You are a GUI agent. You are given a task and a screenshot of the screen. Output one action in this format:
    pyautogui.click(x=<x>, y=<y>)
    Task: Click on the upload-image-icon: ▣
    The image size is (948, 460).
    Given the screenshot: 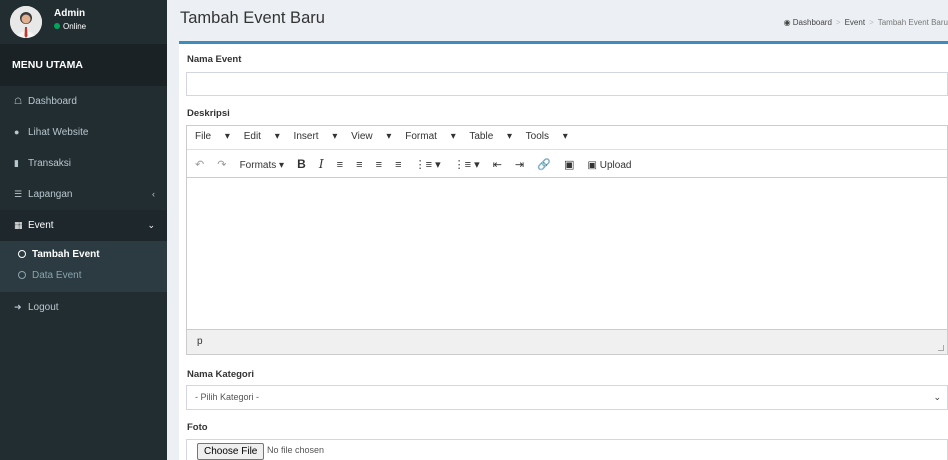 What is the action you would take?
    pyautogui.click(x=592, y=165)
    